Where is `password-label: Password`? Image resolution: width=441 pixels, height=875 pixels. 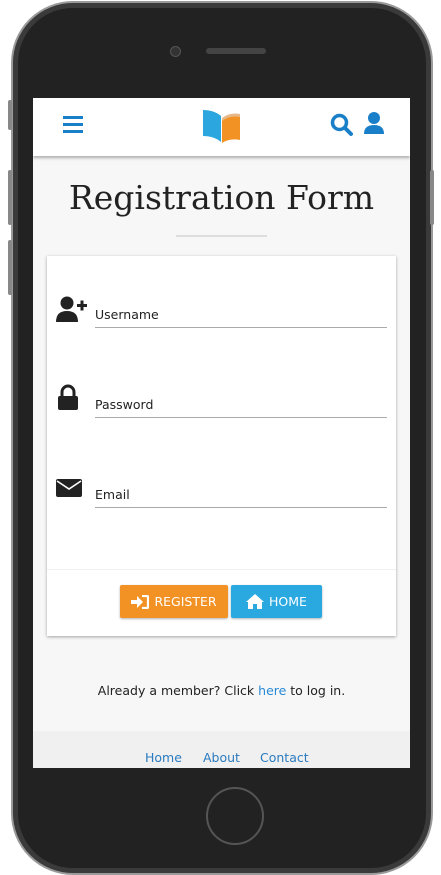
password-label: Password is located at coordinates (124, 404).